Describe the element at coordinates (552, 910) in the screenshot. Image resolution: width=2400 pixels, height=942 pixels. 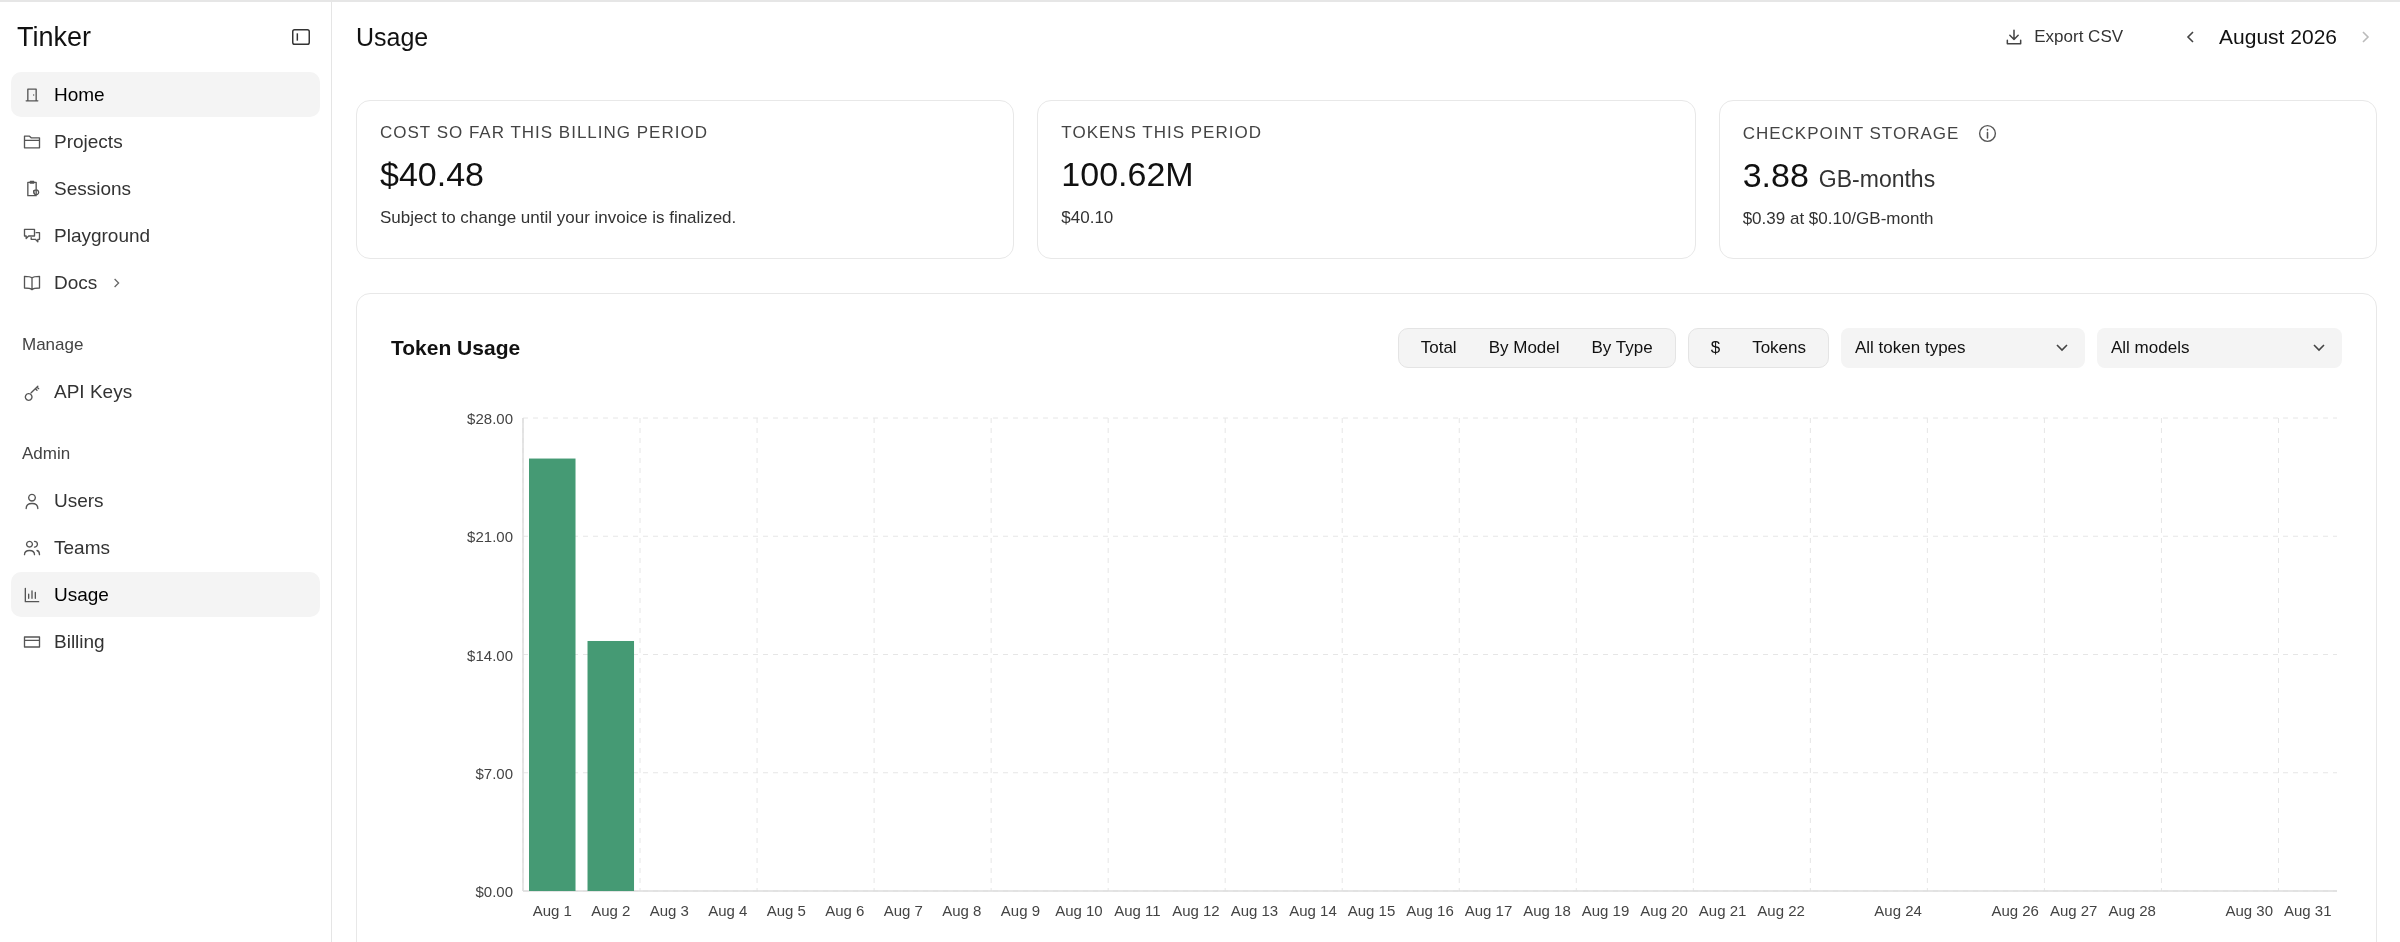
I see `x-tick-label: Aug 1` at that location.